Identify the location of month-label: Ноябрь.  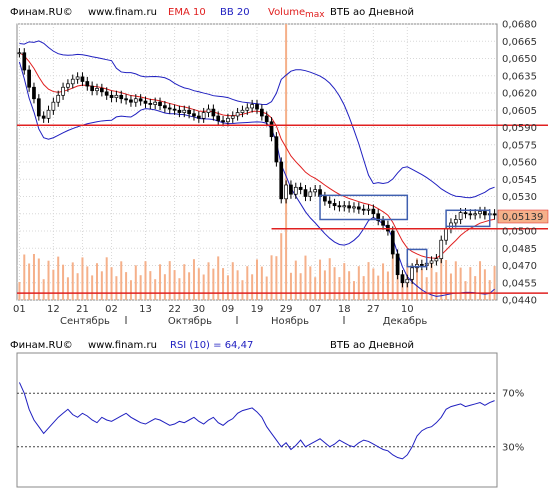
(290, 321).